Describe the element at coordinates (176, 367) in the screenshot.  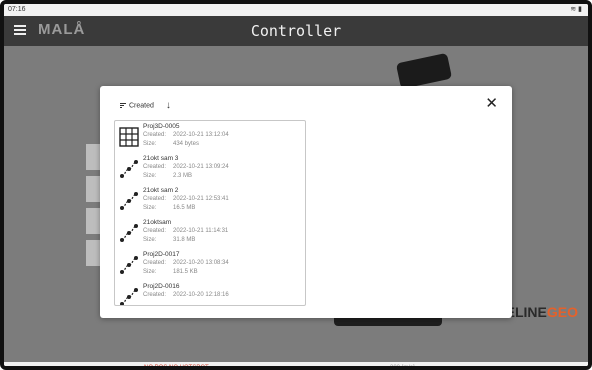
I see `warning-text: NO POS NO HOTSPOT` at that location.